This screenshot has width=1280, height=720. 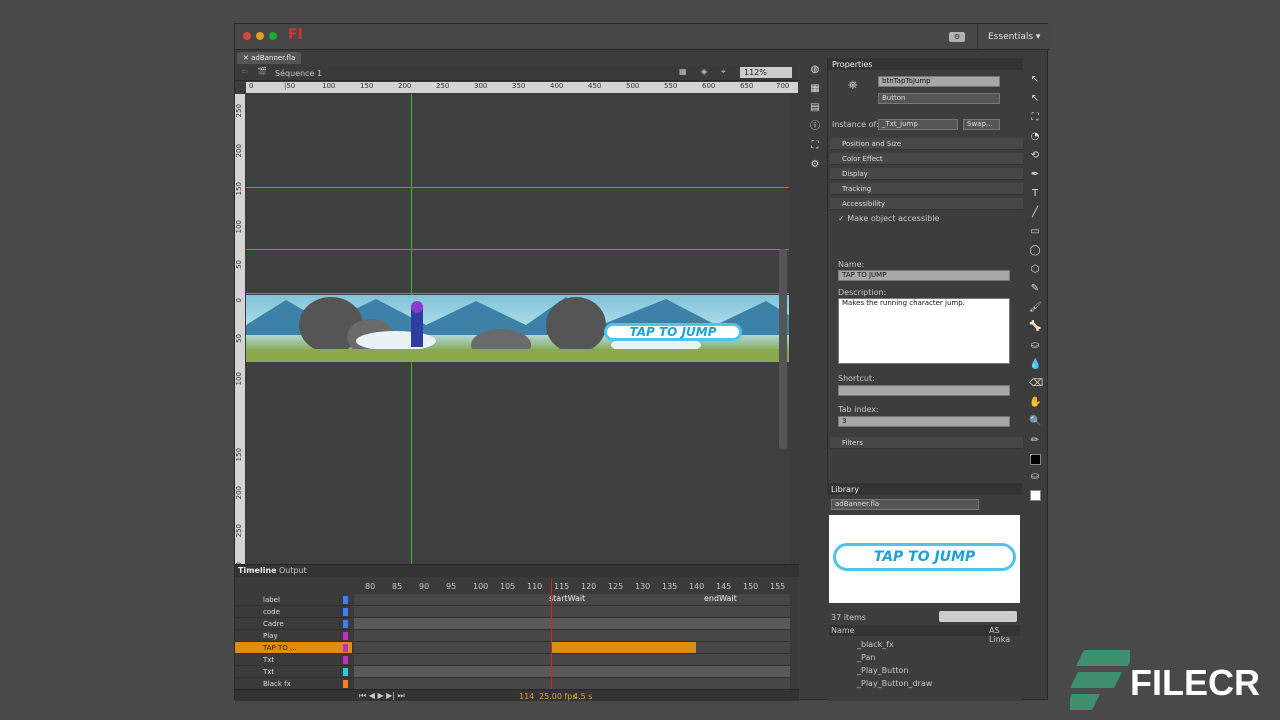 I want to click on 3d-rotation-tool-icon: ◔, so click(x=1035, y=137).